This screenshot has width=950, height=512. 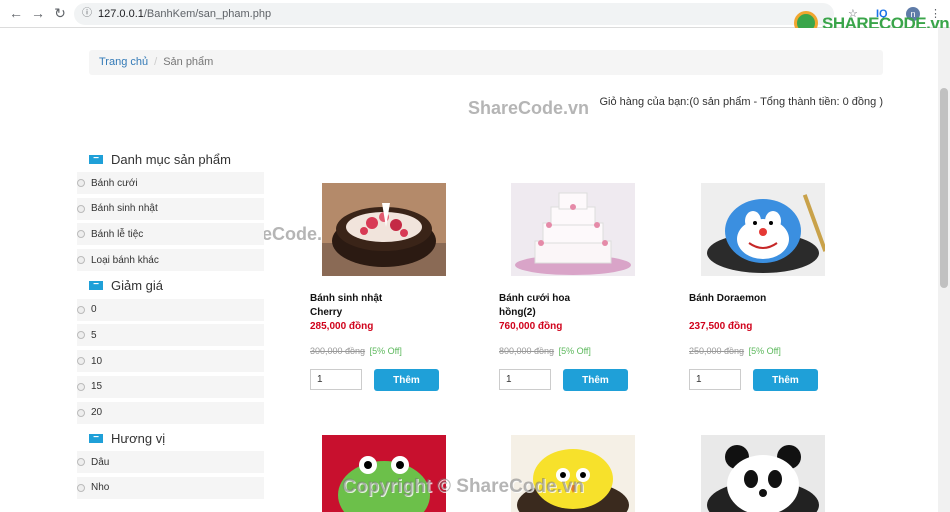 I want to click on option-label: Loại bánh khác, so click(x=125, y=260).